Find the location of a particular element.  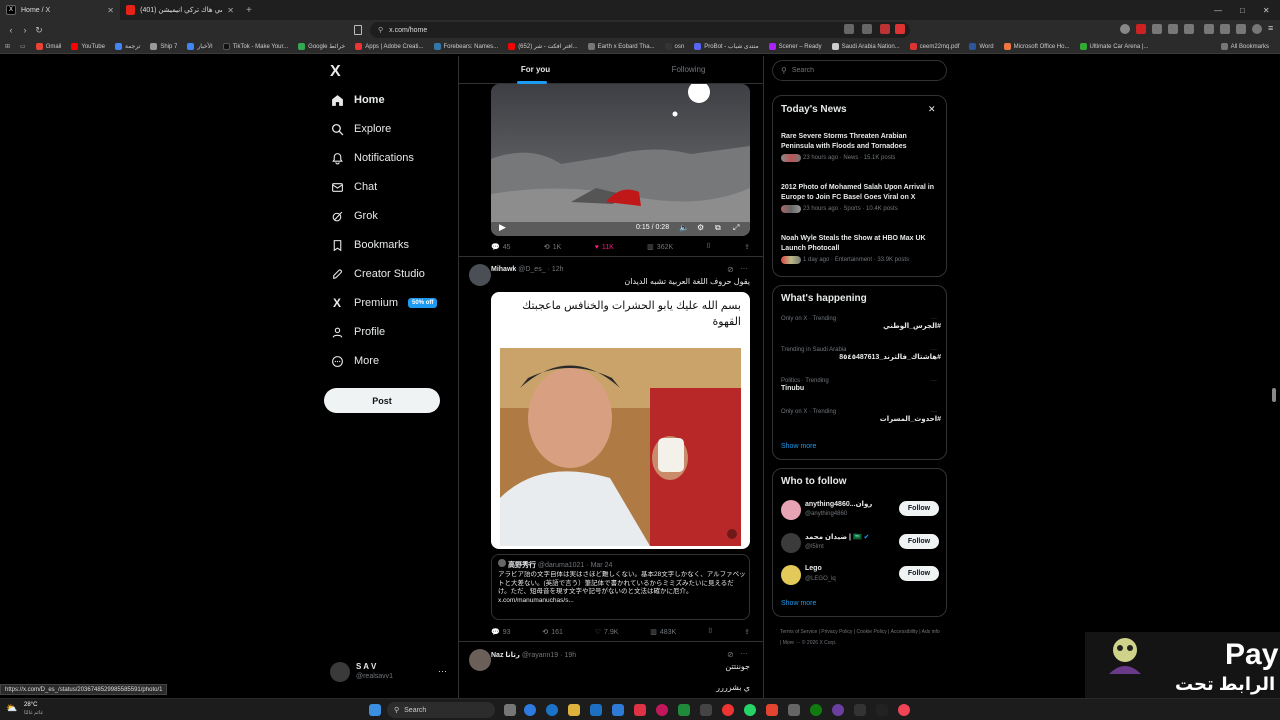

pip-icon: ⧉ is located at coordinates (718, 228).